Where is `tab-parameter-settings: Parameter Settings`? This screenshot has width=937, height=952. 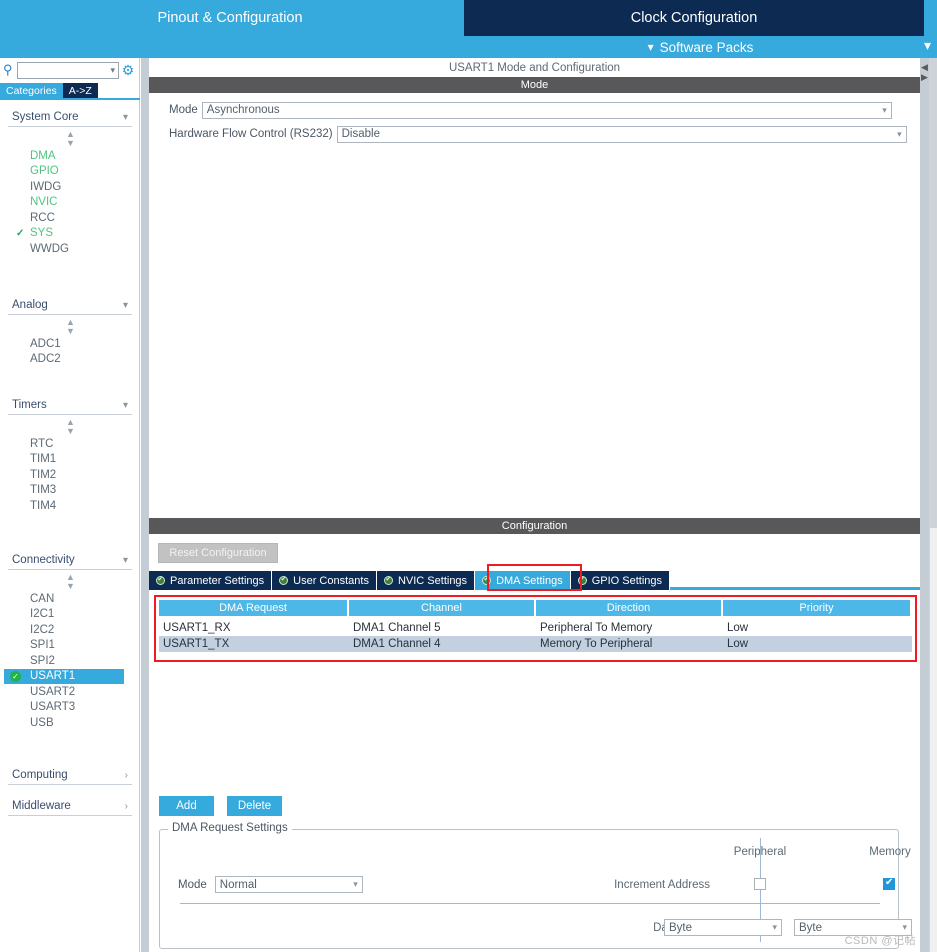 tab-parameter-settings: Parameter Settings is located at coordinates (211, 580).